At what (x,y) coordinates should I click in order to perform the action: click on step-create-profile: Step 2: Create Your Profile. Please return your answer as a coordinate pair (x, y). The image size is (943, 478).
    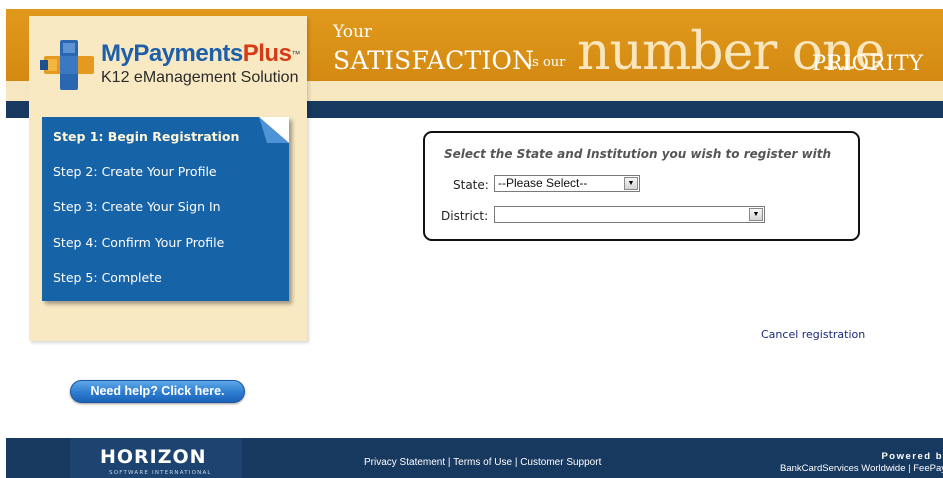
    Looking at the image, I should click on (135, 171).